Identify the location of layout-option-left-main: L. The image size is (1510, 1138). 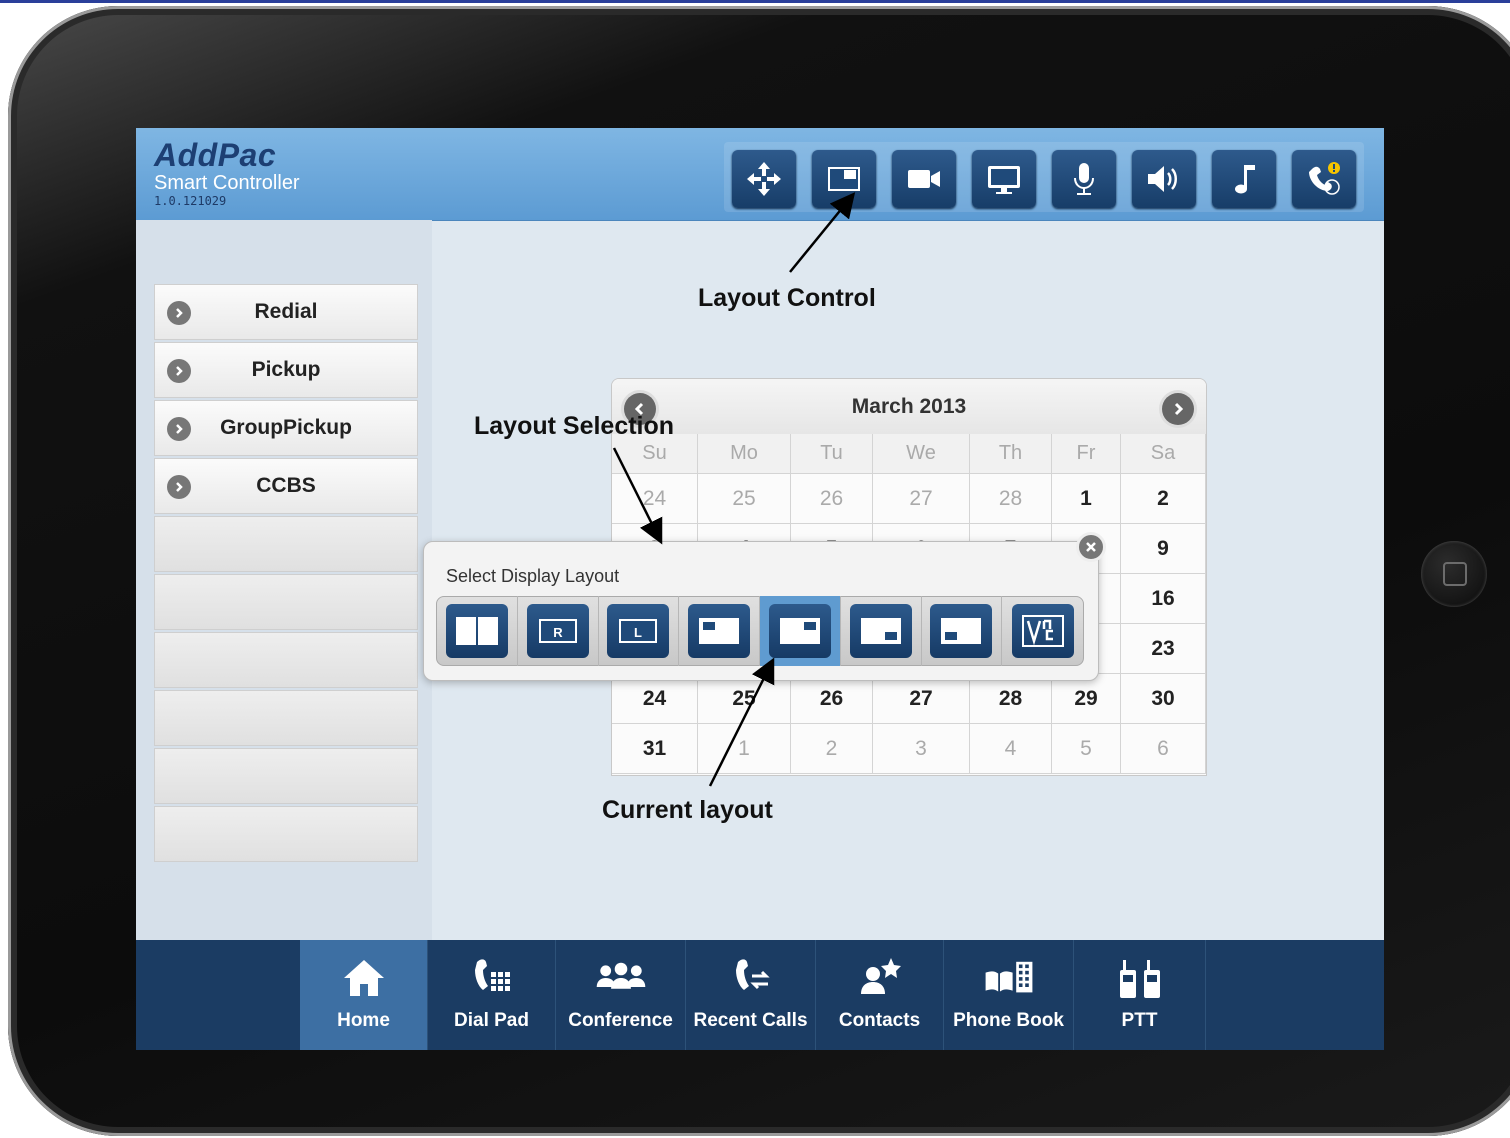
(639, 631).